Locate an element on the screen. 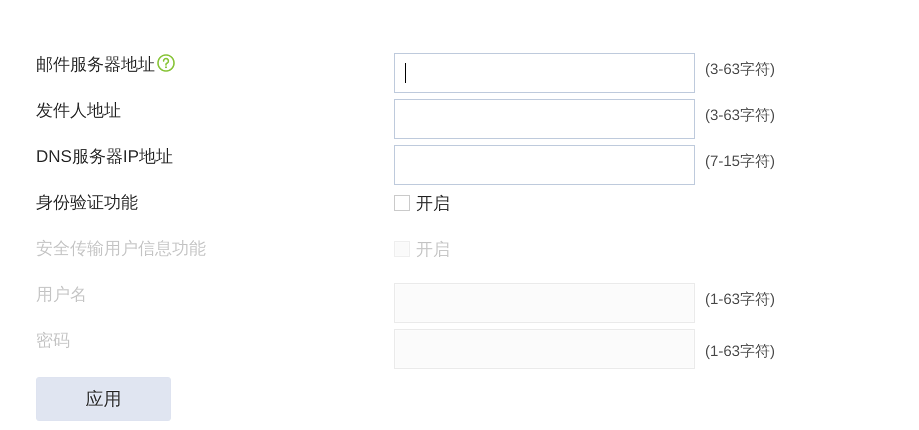 This screenshot has height=430, width=919. checkbox-label: 开启 is located at coordinates (433, 204).